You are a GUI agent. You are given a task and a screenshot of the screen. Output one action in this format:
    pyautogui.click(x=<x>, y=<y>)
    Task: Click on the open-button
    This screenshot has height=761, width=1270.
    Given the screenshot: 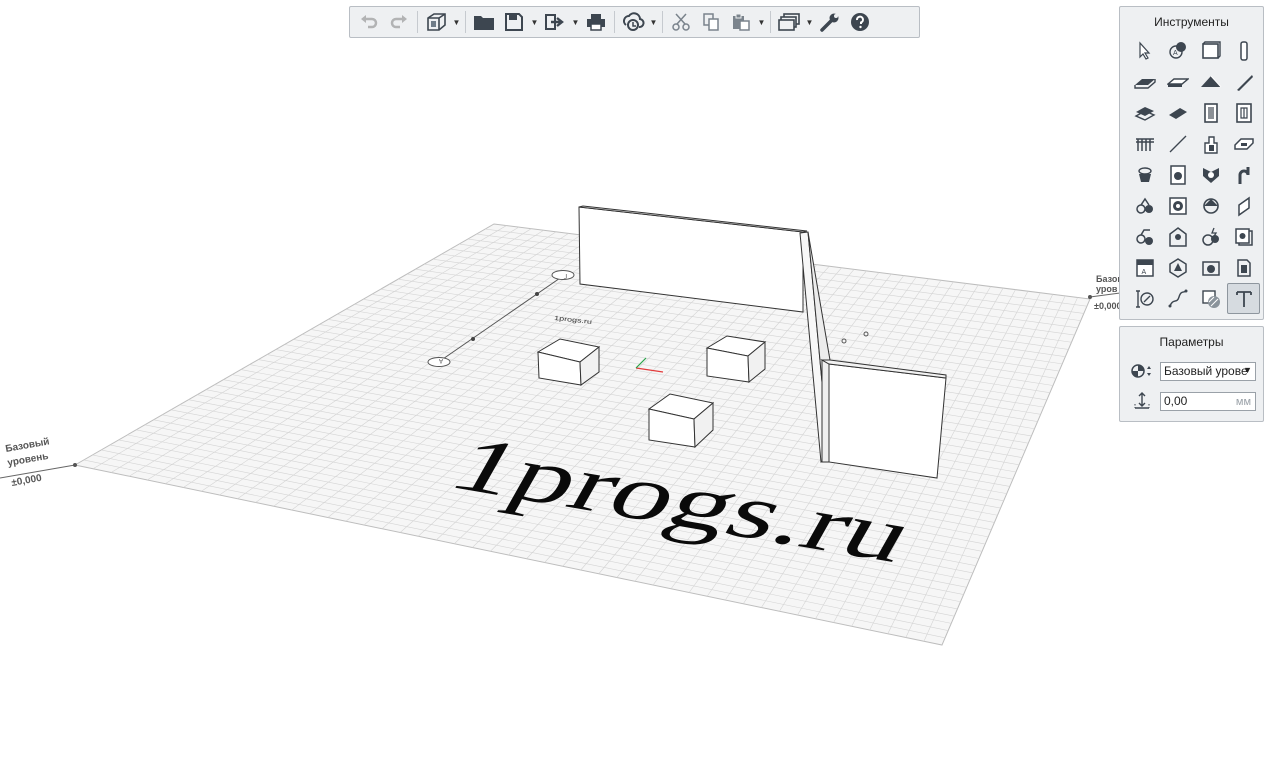 What is the action you would take?
    pyautogui.click(x=484, y=22)
    